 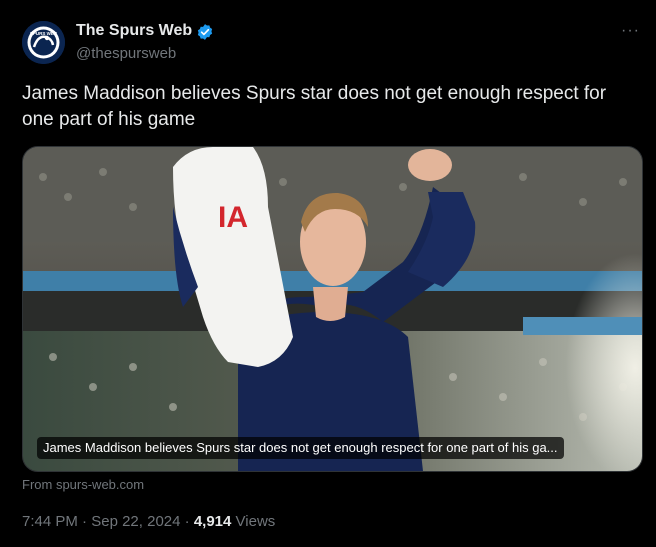 What do you see at coordinates (83, 484) in the screenshot?
I see `card-source-link: From spurs-web.com` at bounding box center [83, 484].